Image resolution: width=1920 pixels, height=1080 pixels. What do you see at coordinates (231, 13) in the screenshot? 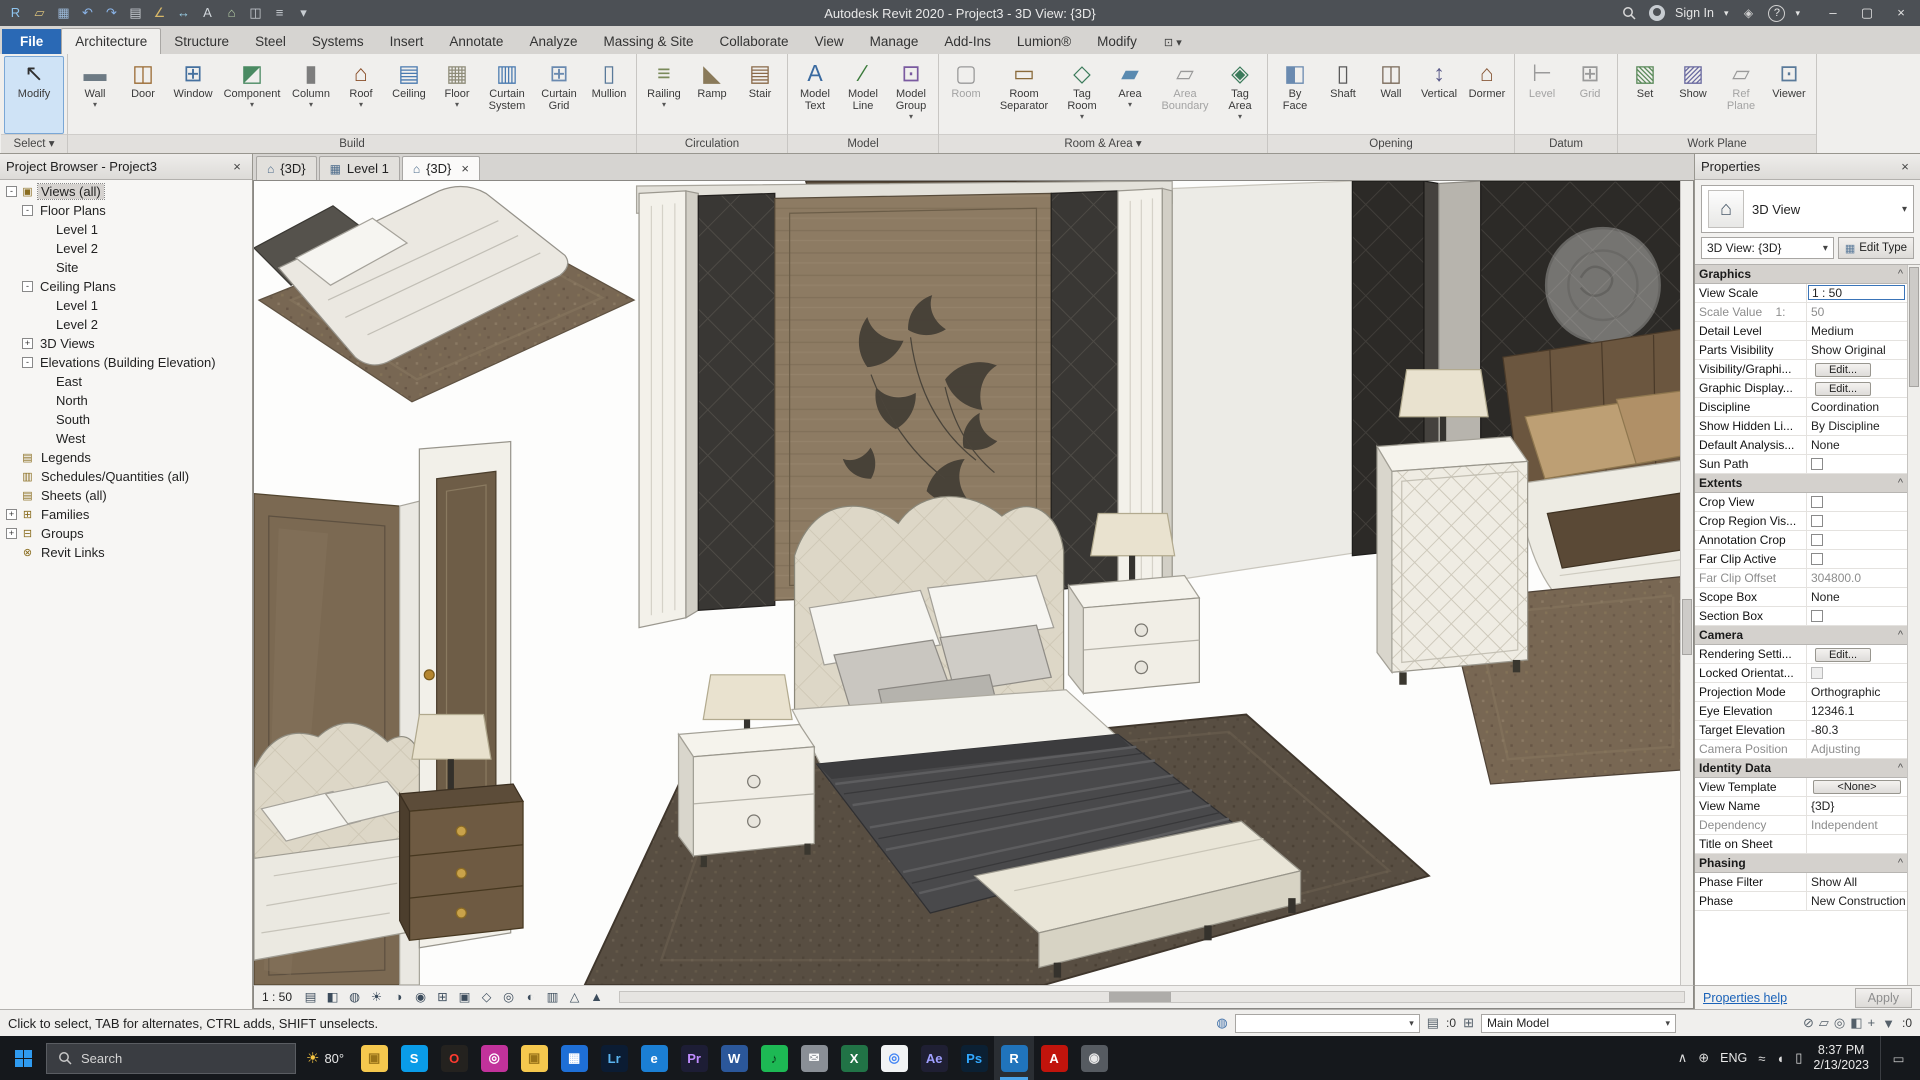
I see `default-3d-view-icon: ⌂` at bounding box center [231, 13].